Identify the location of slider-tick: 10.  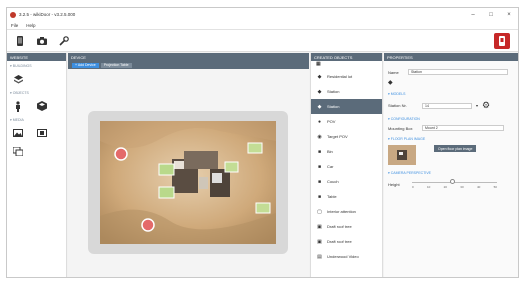
(428, 187).